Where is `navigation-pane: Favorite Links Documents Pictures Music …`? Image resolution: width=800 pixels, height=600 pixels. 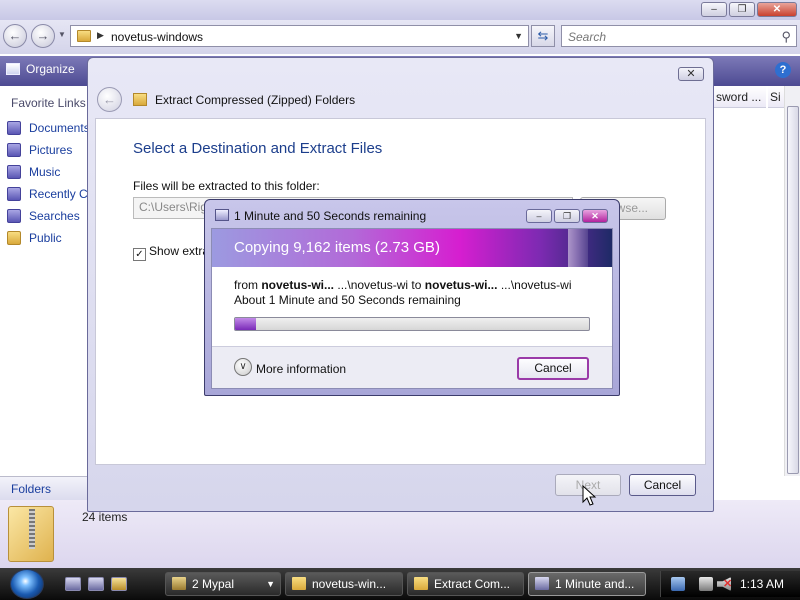
navigation-pane: Favorite Links Documents Pictures Music … is located at coordinates (64, 281).